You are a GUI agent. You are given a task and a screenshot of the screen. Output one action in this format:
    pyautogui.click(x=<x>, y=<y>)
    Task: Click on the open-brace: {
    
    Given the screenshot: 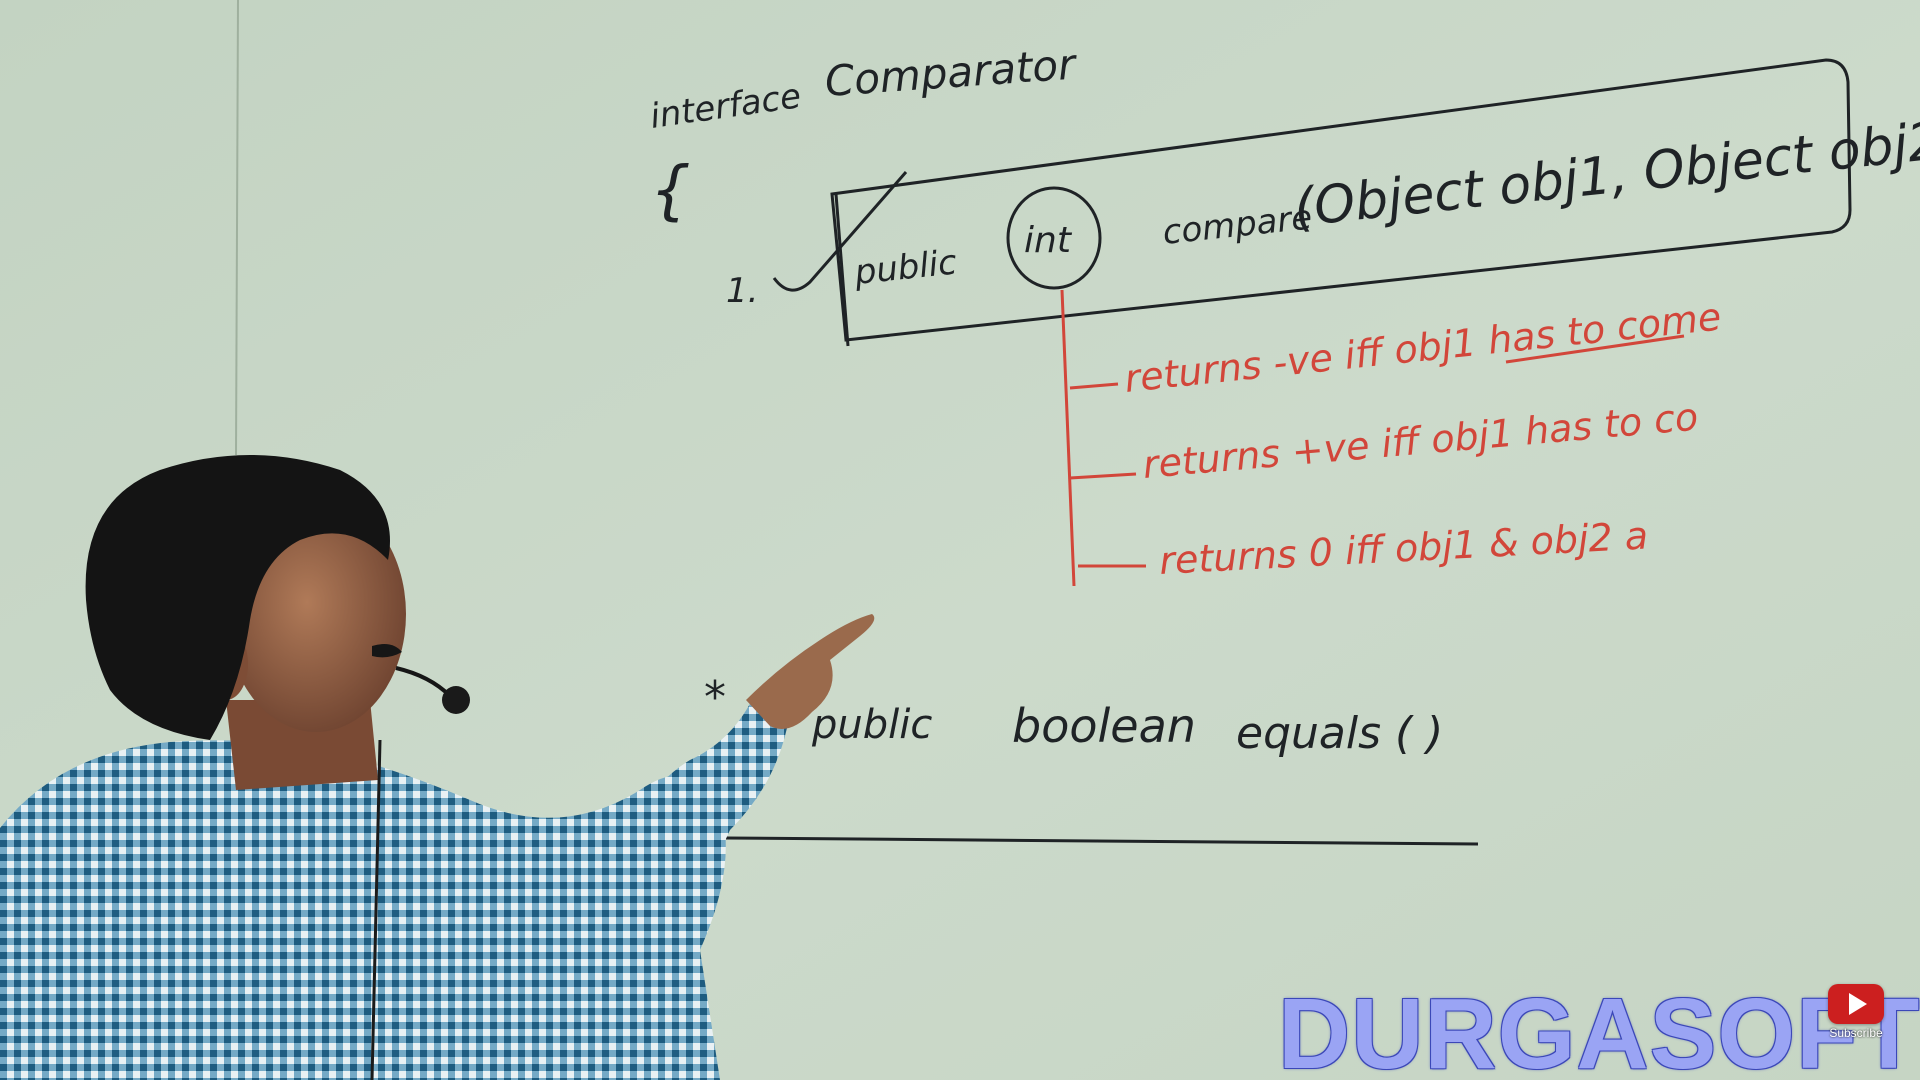 What is the action you would take?
    pyautogui.click(x=670, y=191)
    